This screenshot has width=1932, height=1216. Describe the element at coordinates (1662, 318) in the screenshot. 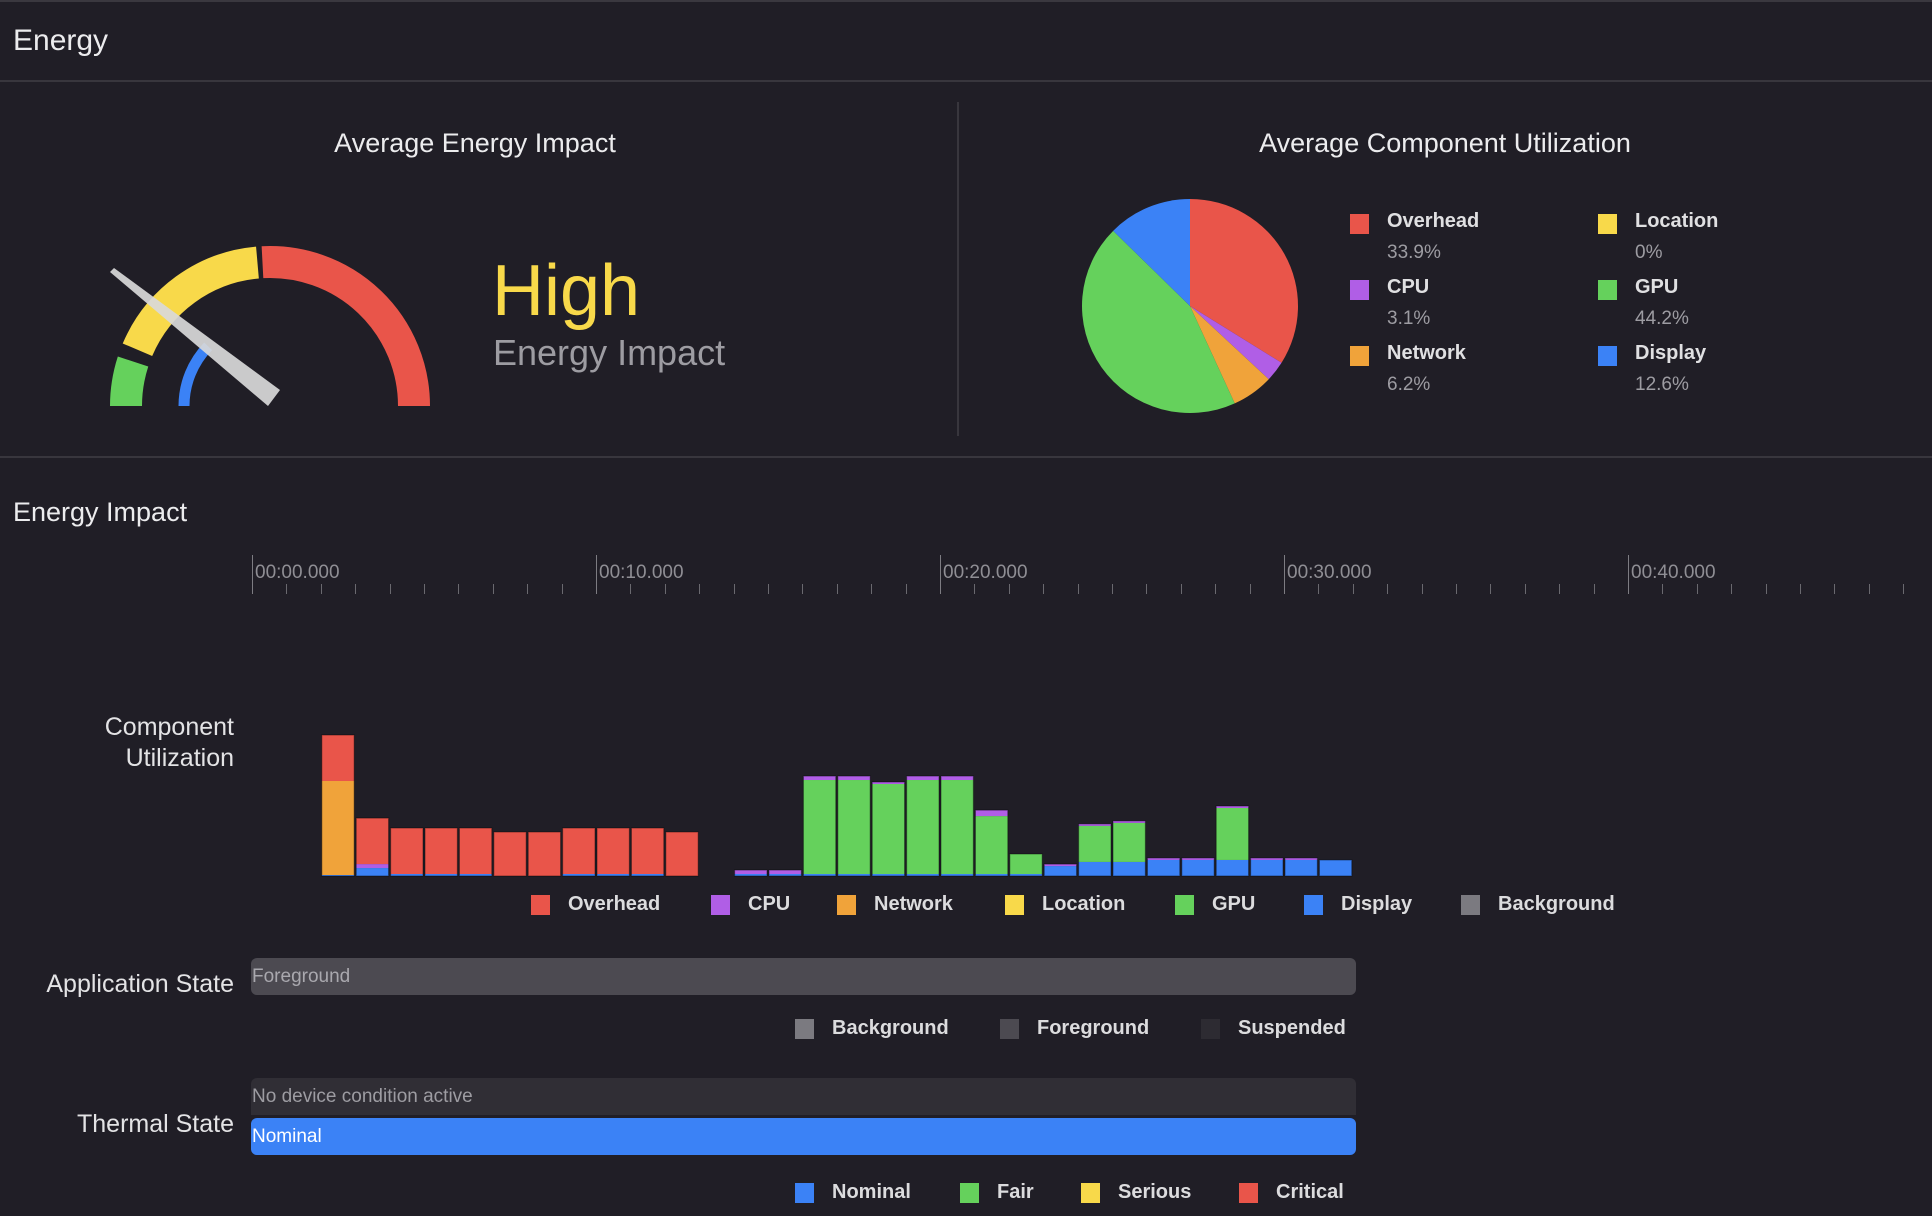

I see `legend-value: 44.2%` at that location.